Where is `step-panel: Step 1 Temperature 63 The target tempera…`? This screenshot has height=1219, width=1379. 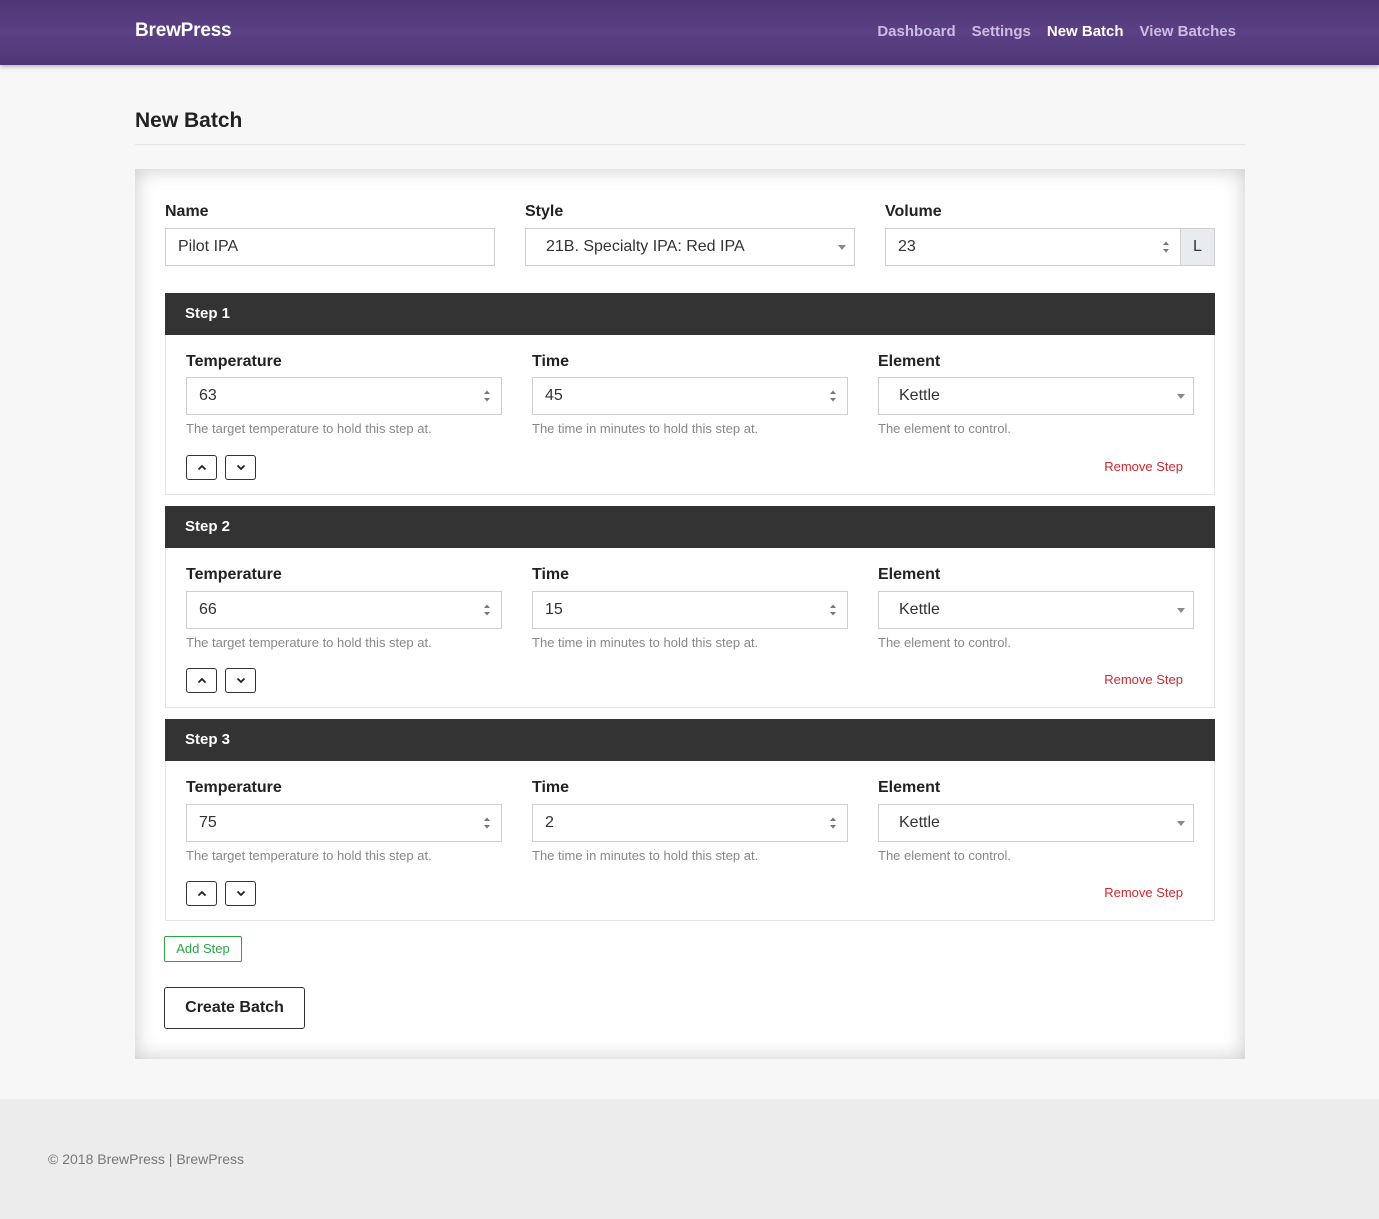 step-panel: Step 1 Temperature 63 The target tempera… is located at coordinates (690, 394).